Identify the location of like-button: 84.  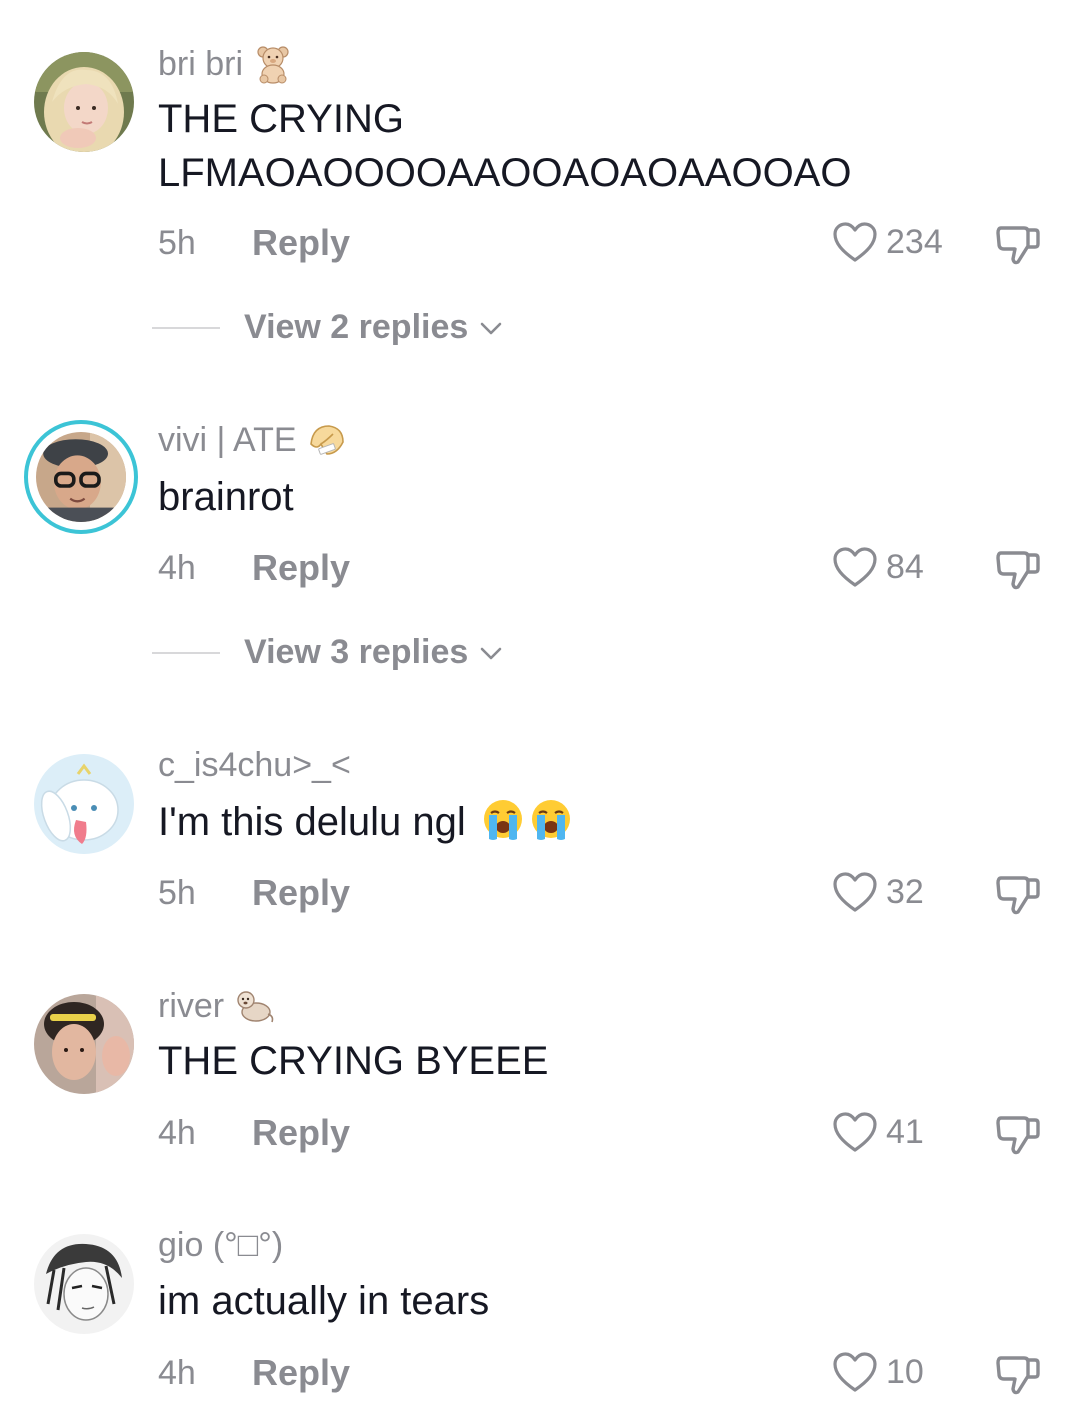
(878, 567).